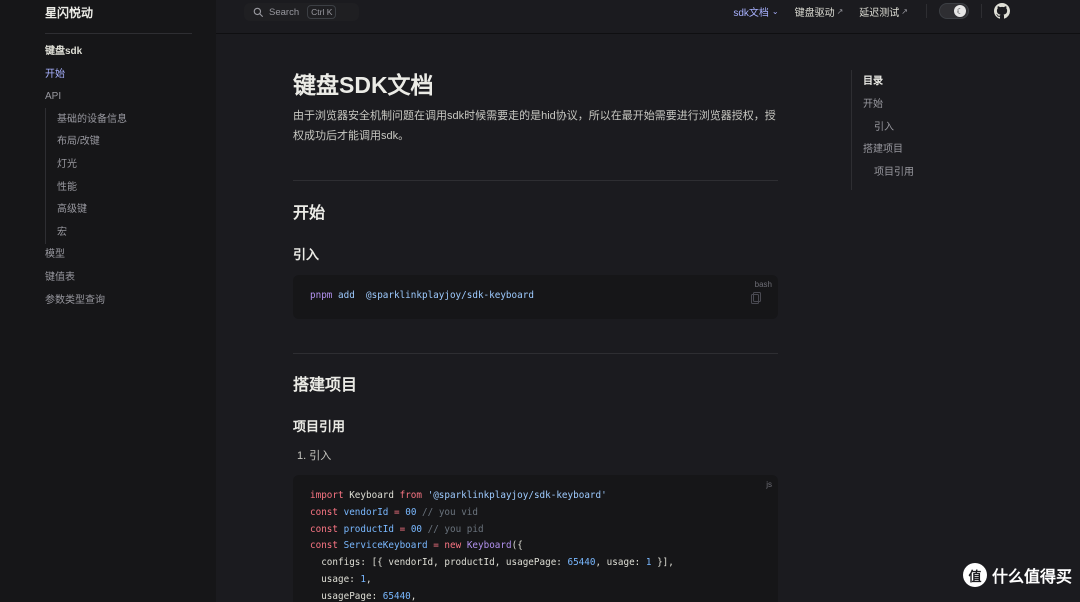 The height and width of the screenshot is (602, 1080). I want to click on code-token: usage:, so click(341, 579).